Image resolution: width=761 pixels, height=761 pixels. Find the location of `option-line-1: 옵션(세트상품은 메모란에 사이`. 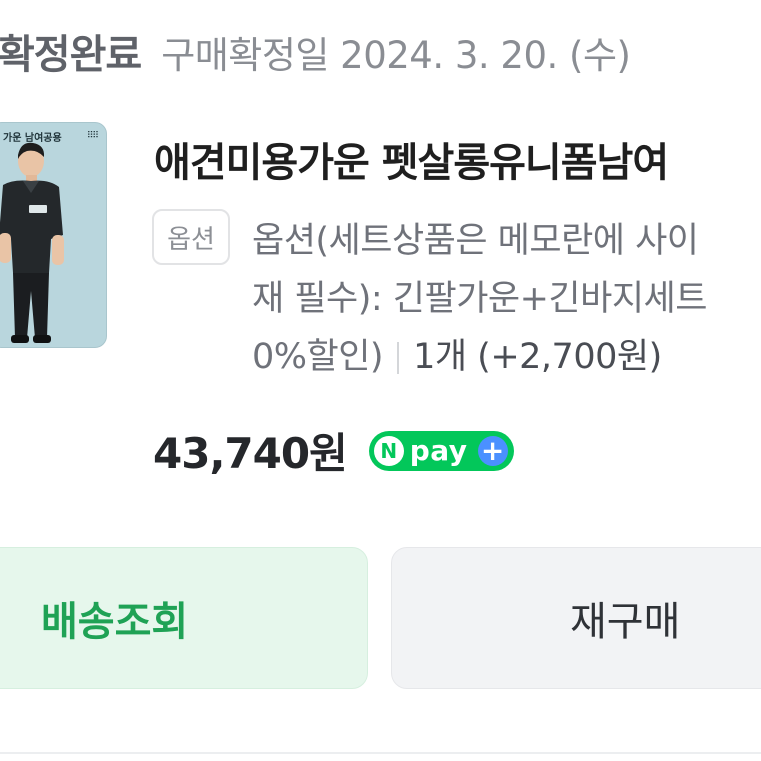

option-line-1: 옵션(세트상품은 메모란에 사이 is located at coordinates (475, 241).